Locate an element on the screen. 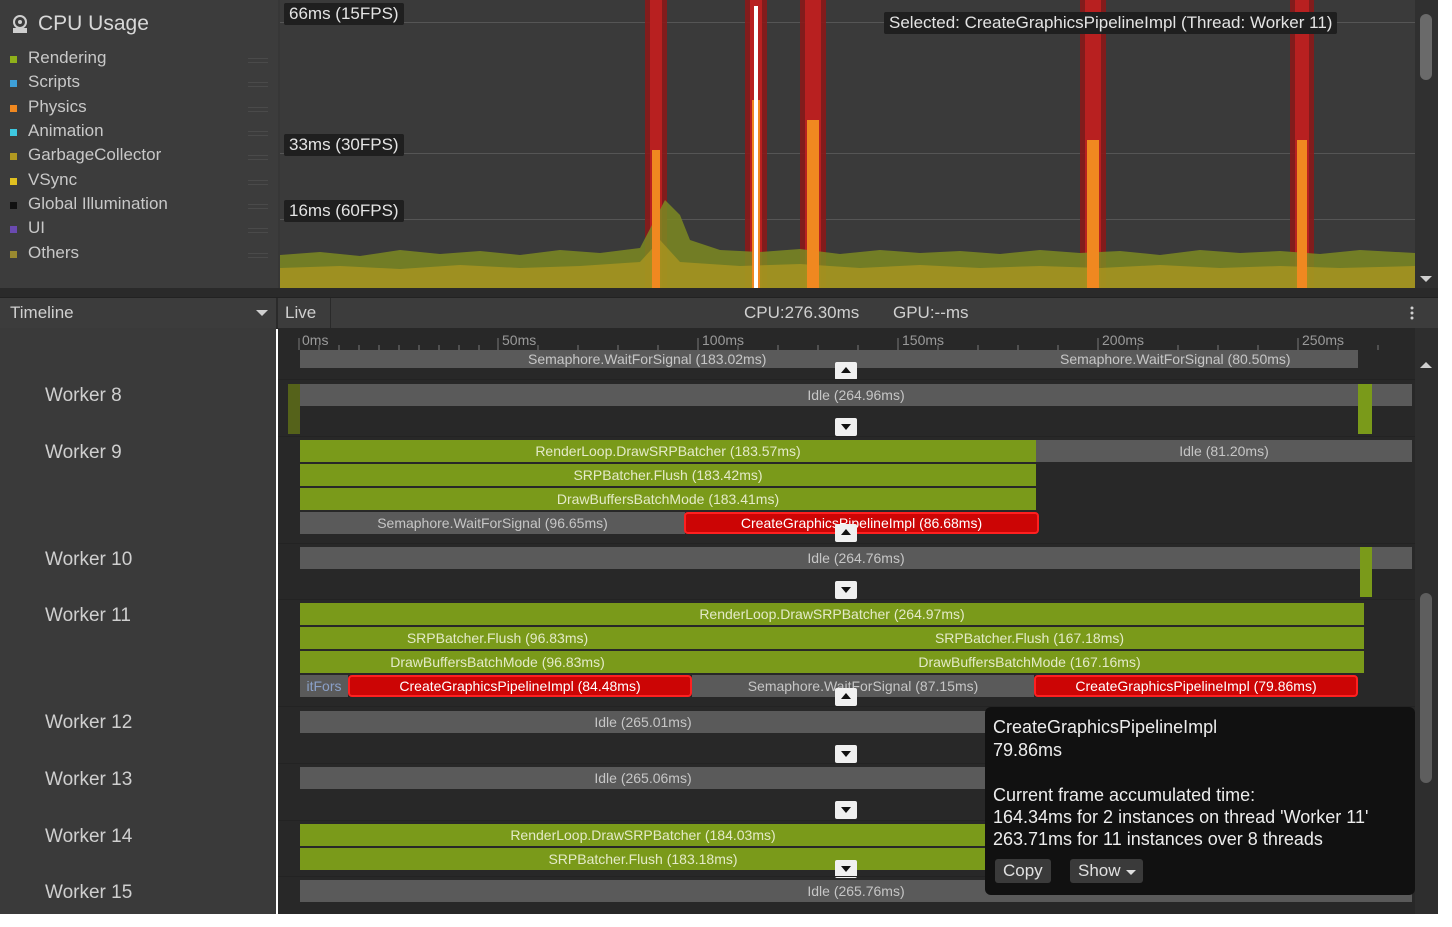  tooltip-sample-time: 79.86ms is located at coordinates (1028, 750).